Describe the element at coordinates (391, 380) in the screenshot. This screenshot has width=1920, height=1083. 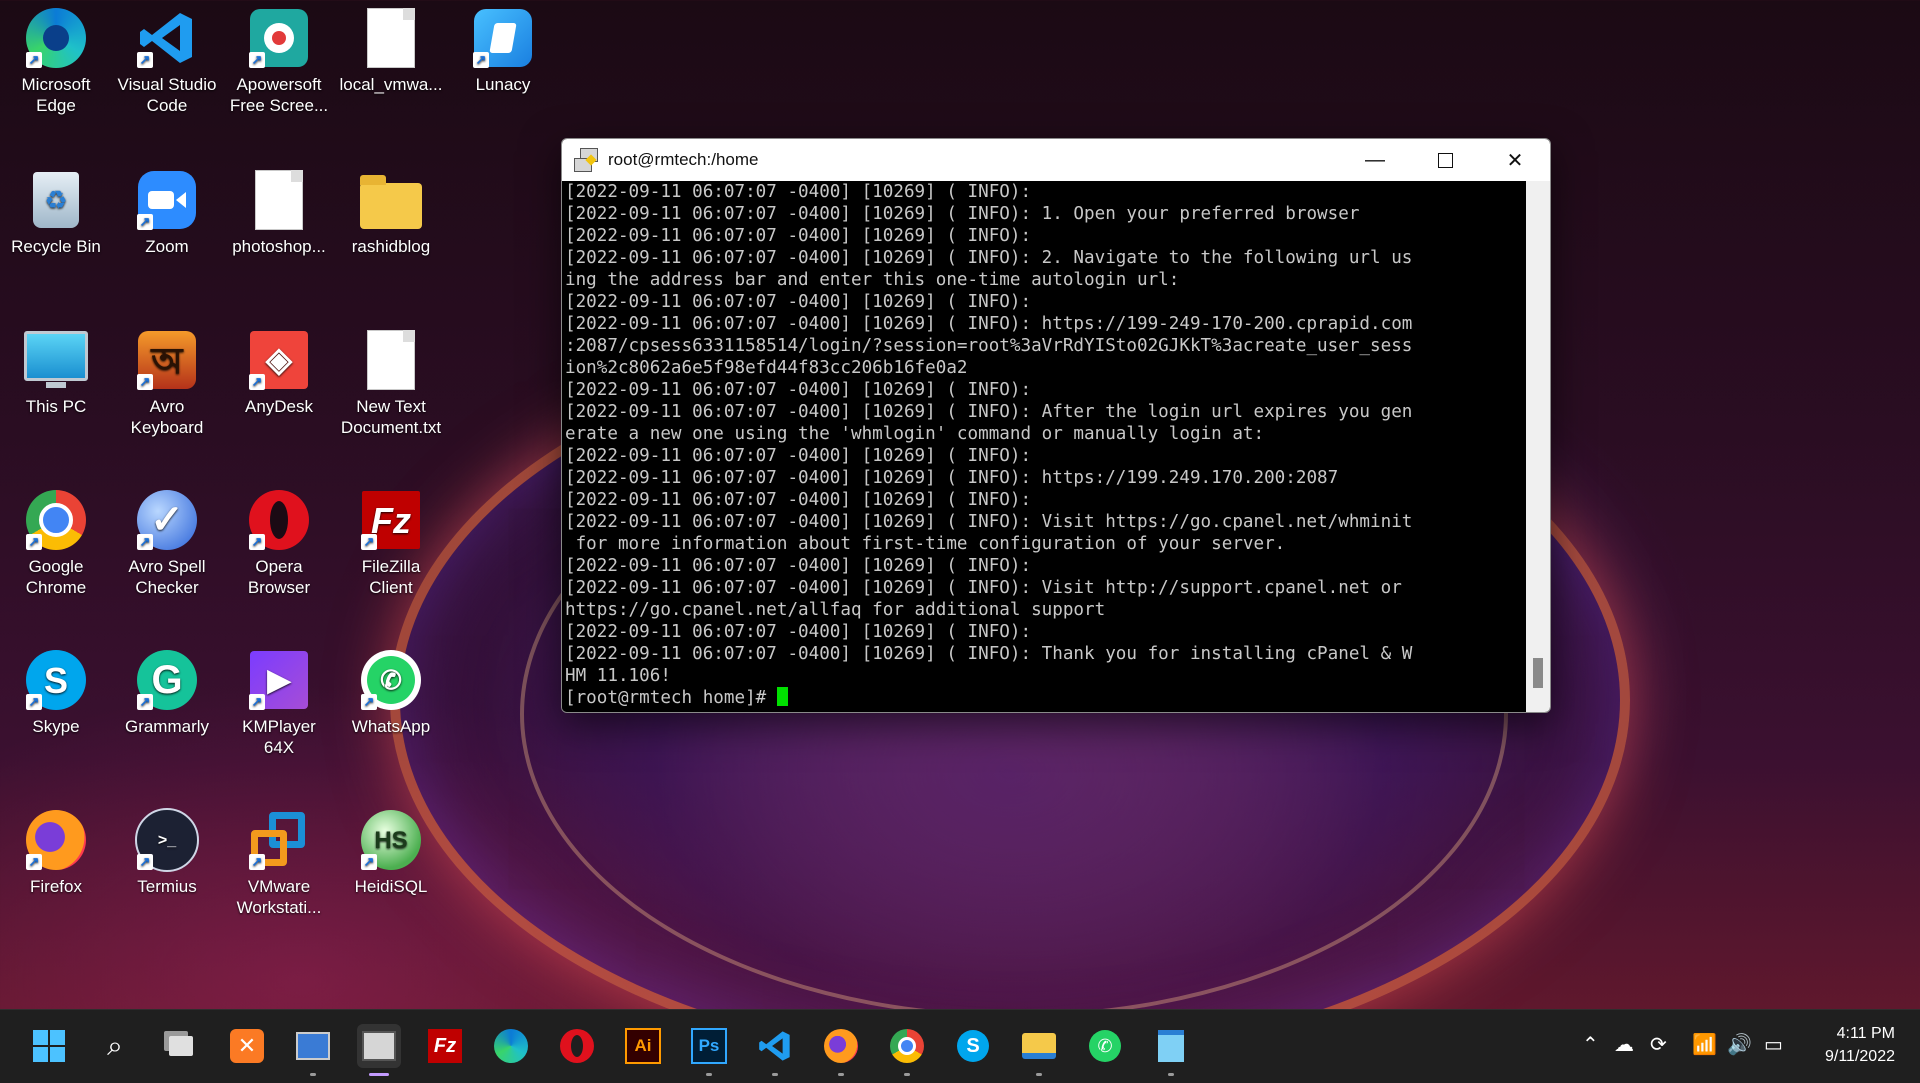
I see `desktop-icon-new-text-document: New Text Document.txt` at that location.